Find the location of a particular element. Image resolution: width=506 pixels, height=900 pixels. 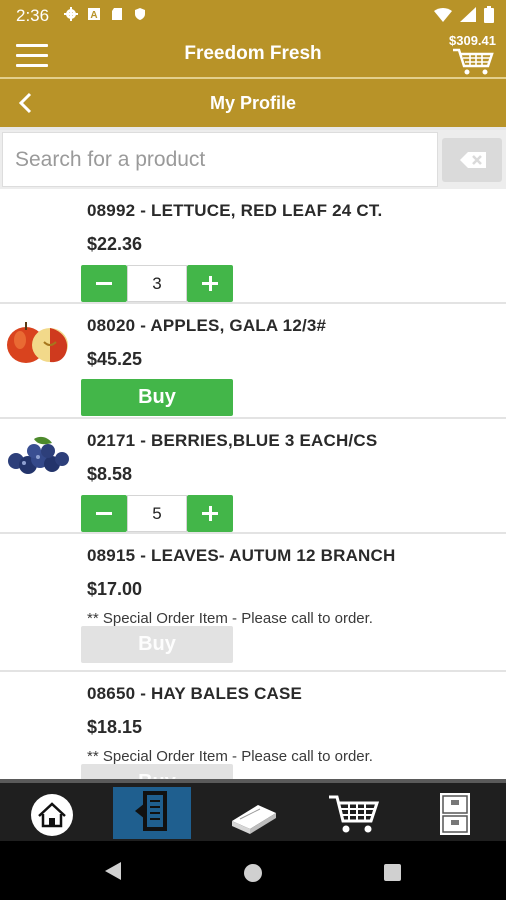

app-bar: Freedom Fresh $309.41 is located at coordinates (253, 55).